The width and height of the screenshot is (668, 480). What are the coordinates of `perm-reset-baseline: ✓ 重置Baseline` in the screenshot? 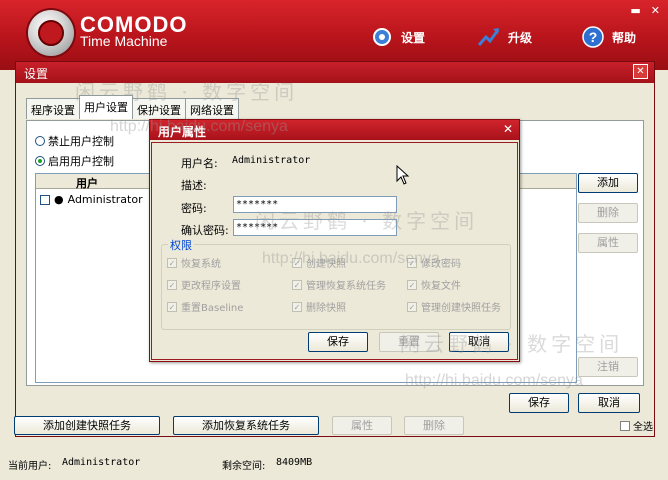 It's located at (205, 306).